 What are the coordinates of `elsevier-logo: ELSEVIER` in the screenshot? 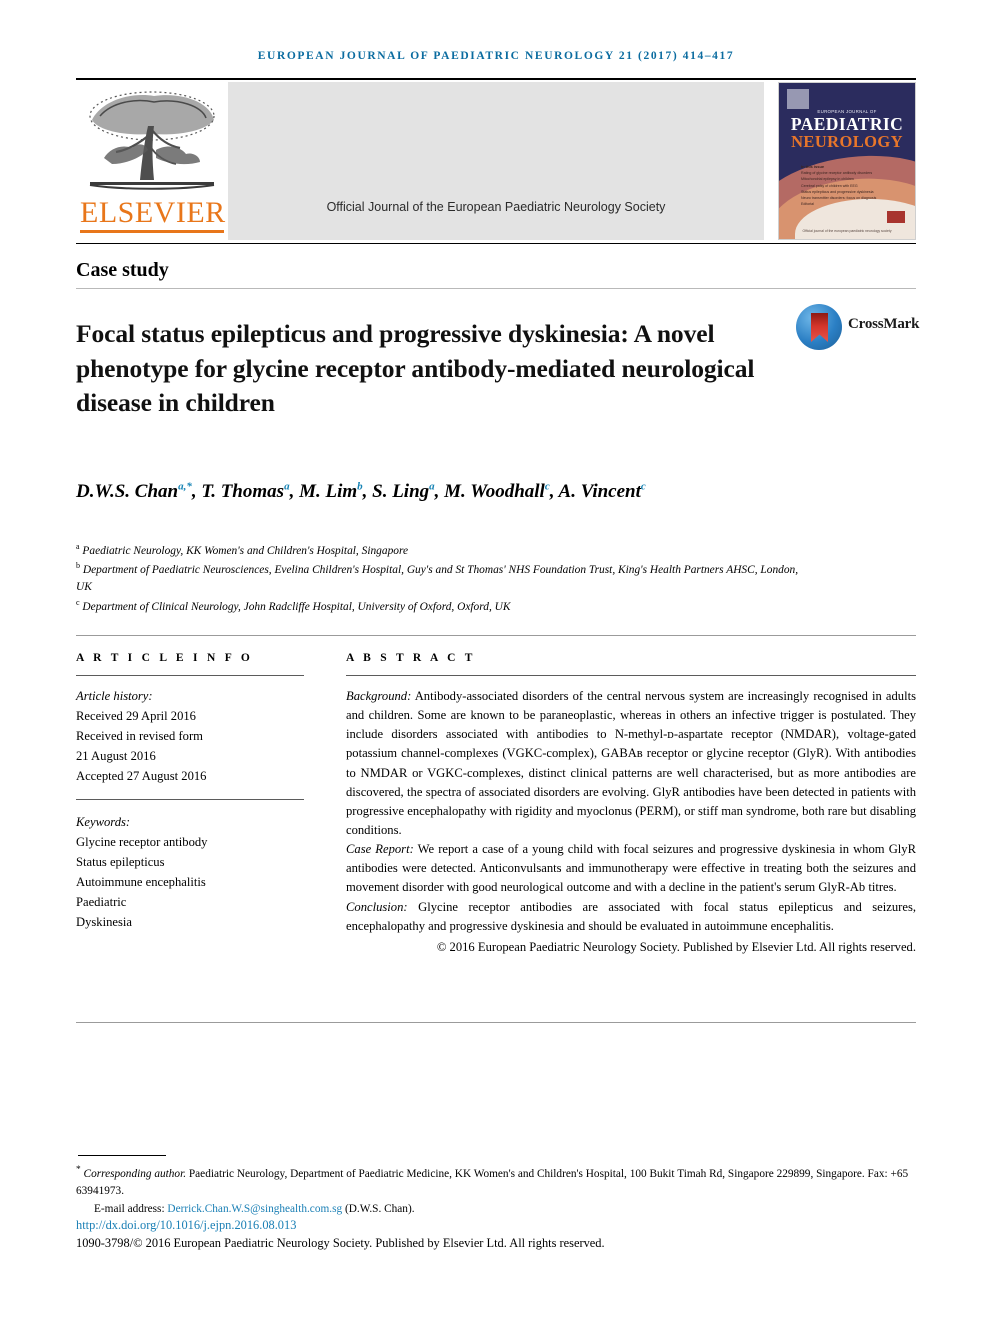 It's located at (152, 161).